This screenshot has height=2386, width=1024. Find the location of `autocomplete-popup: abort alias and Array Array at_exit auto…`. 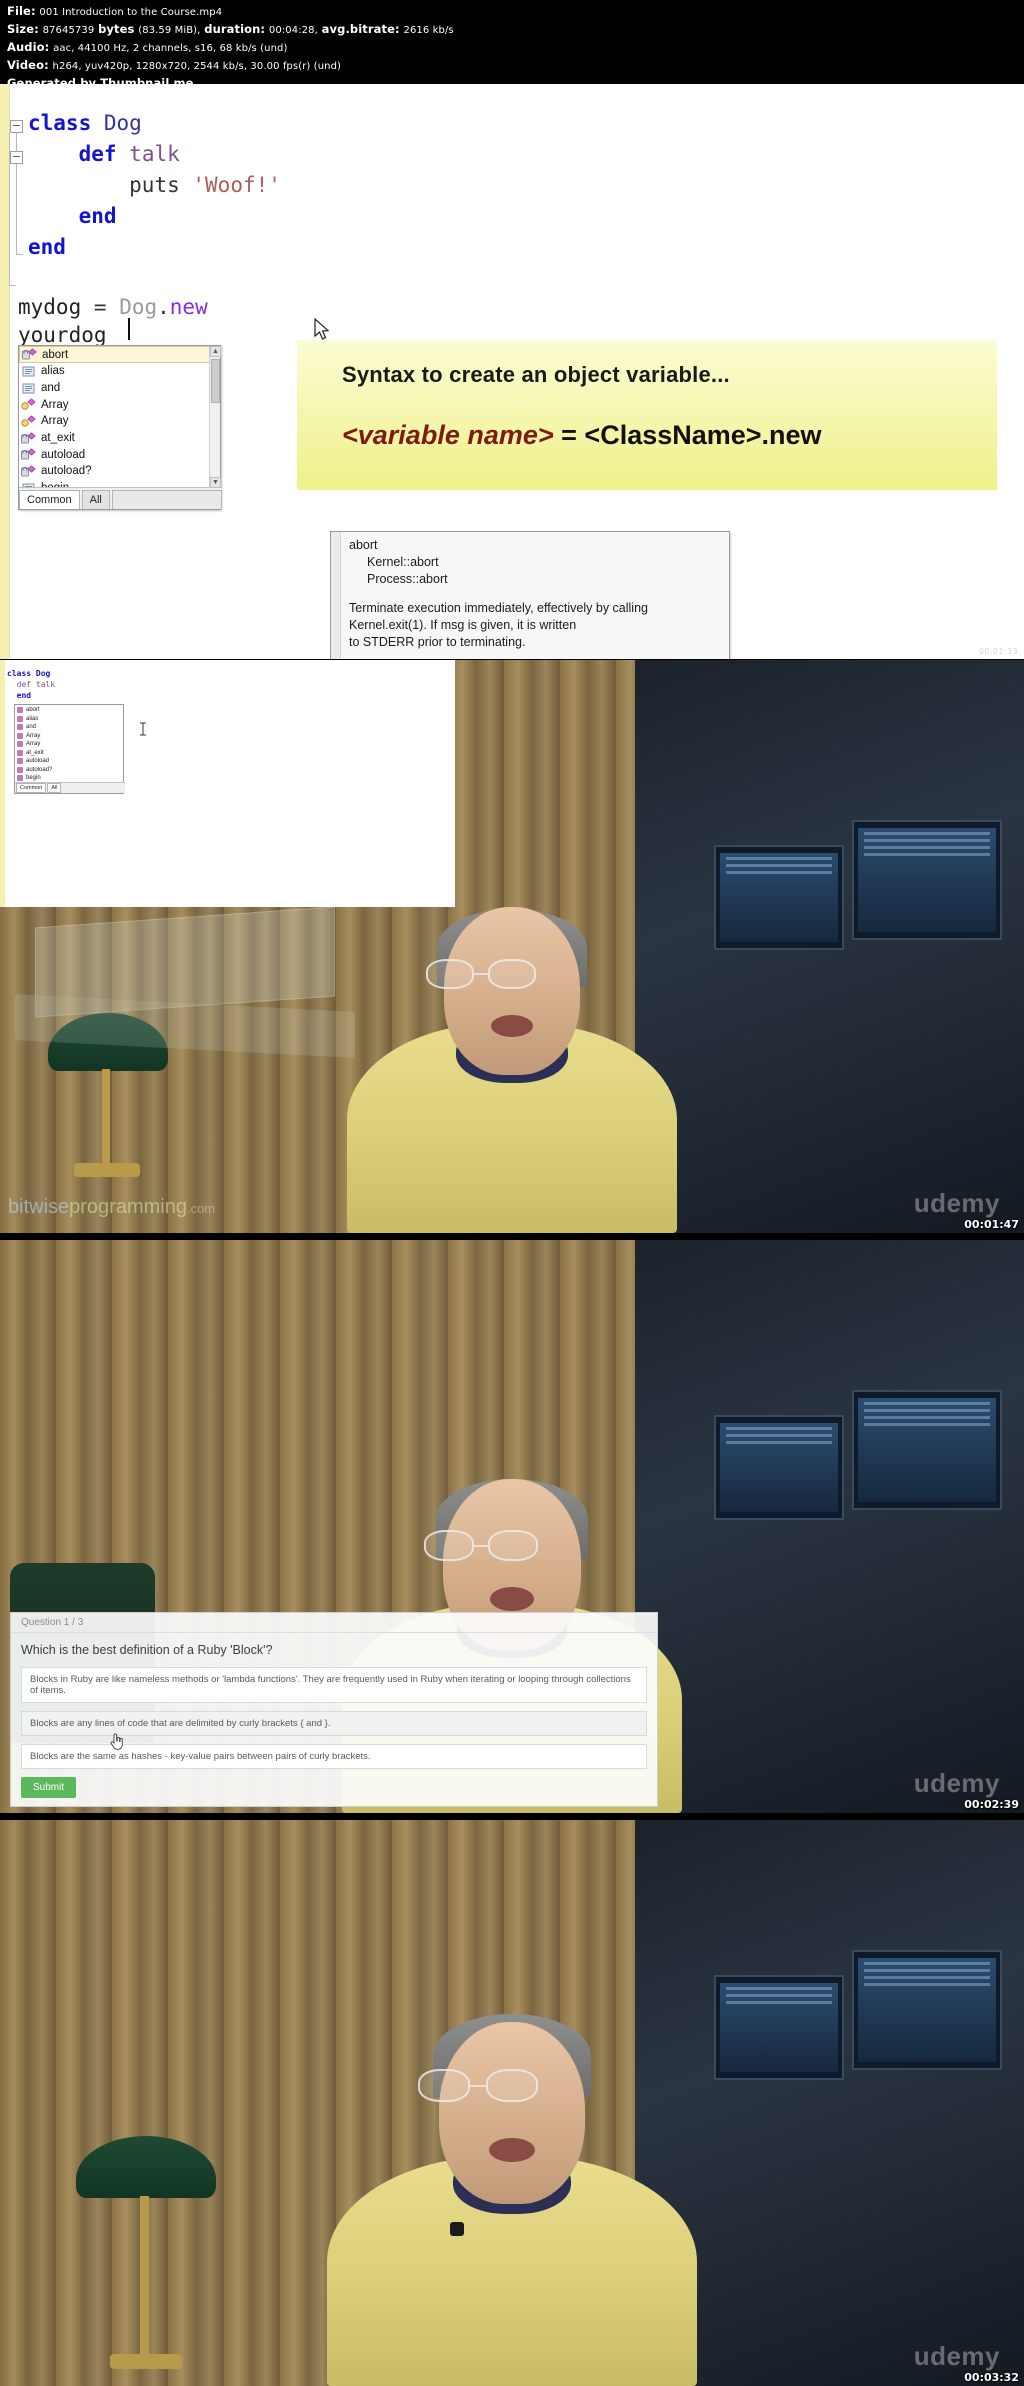

autocomplete-popup: abort alias and Array Array at_exit auto… is located at coordinates (120, 427).